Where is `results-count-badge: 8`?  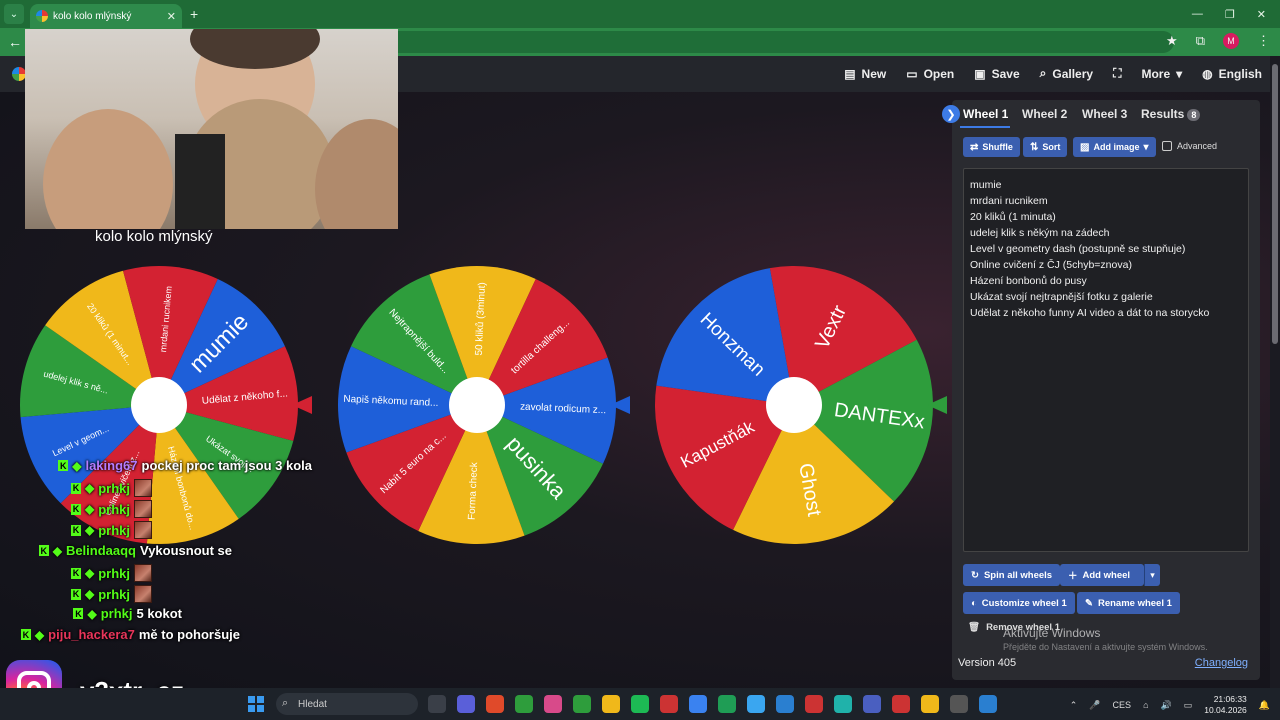 results-count-badge: 8 is located at coordinates (1194, 115).